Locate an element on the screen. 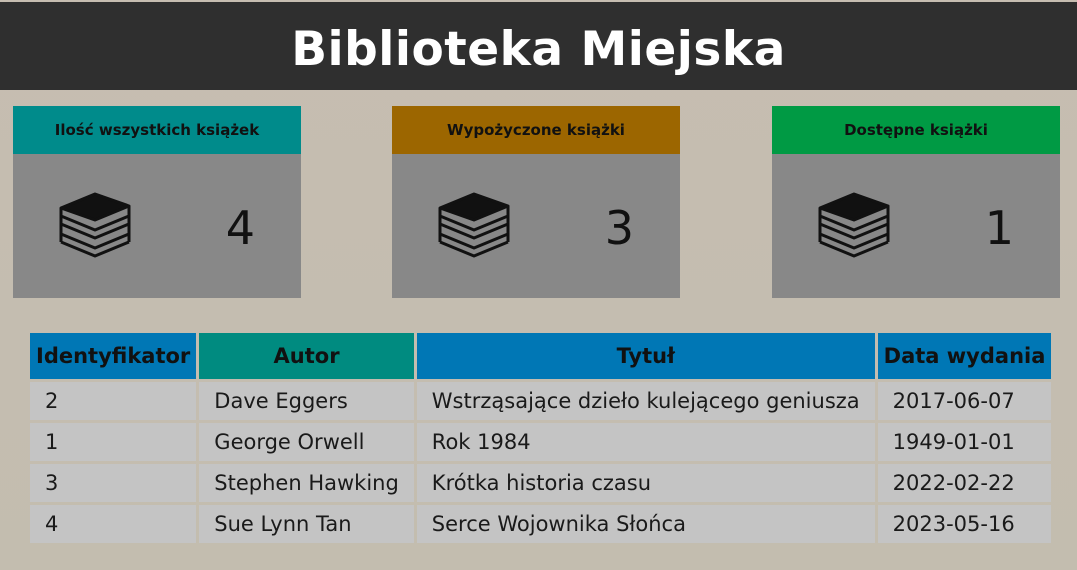 The width and height of the screenshot is (1077, 570). column-header-title: Tytuł is located at coordinates (645, 356).